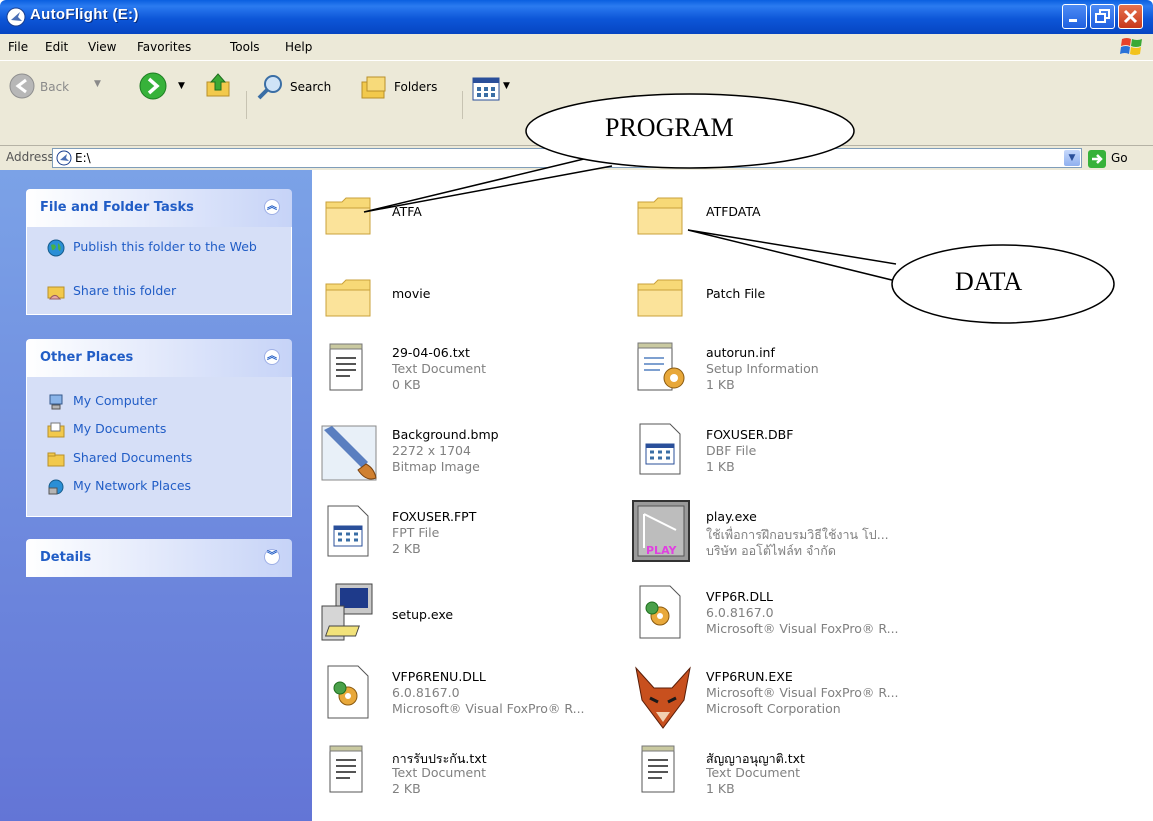 This screenshot has height=821, width=1153. Describe the element at coordinates (662, 369) in the screenshot. I see `file-autorun-inf` at that location.